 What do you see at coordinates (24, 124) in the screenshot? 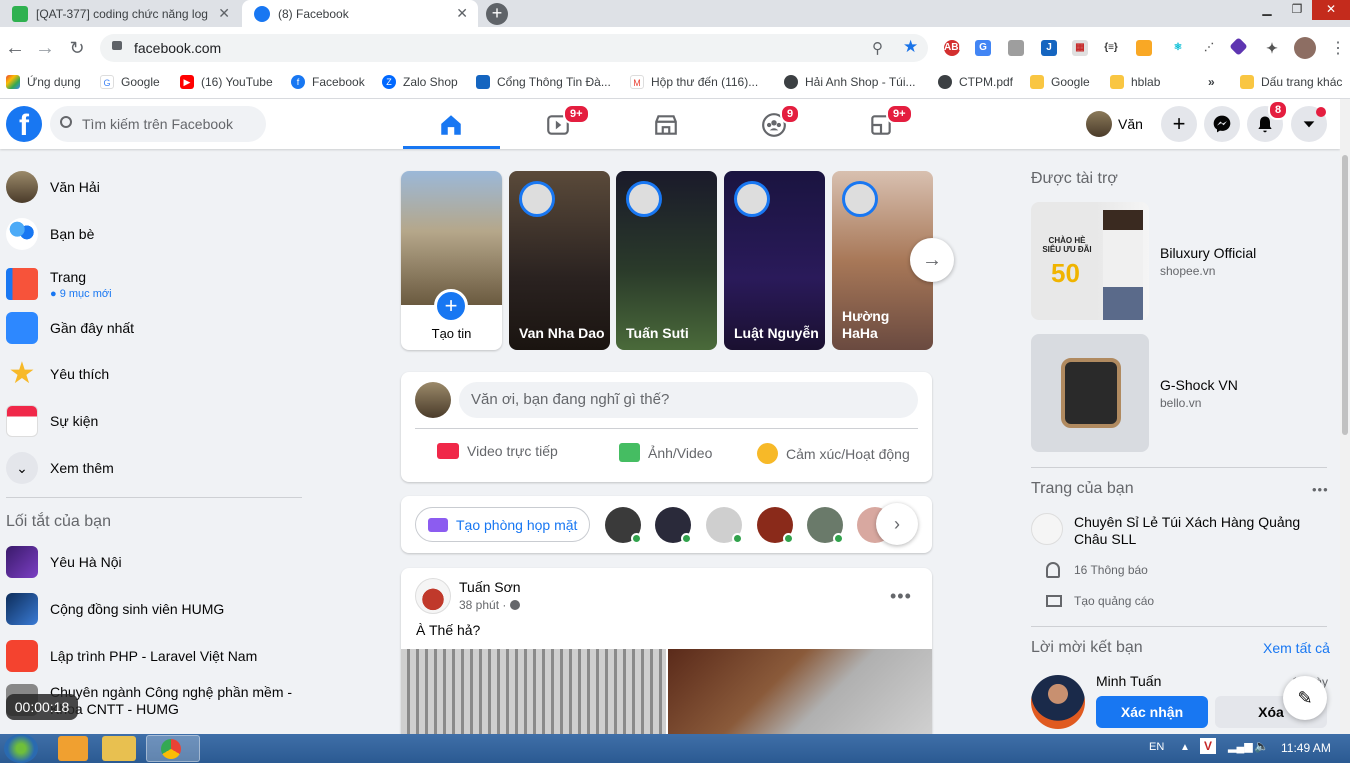
I see `facebook-logo-icon: f` at bounding box center [24, 124].